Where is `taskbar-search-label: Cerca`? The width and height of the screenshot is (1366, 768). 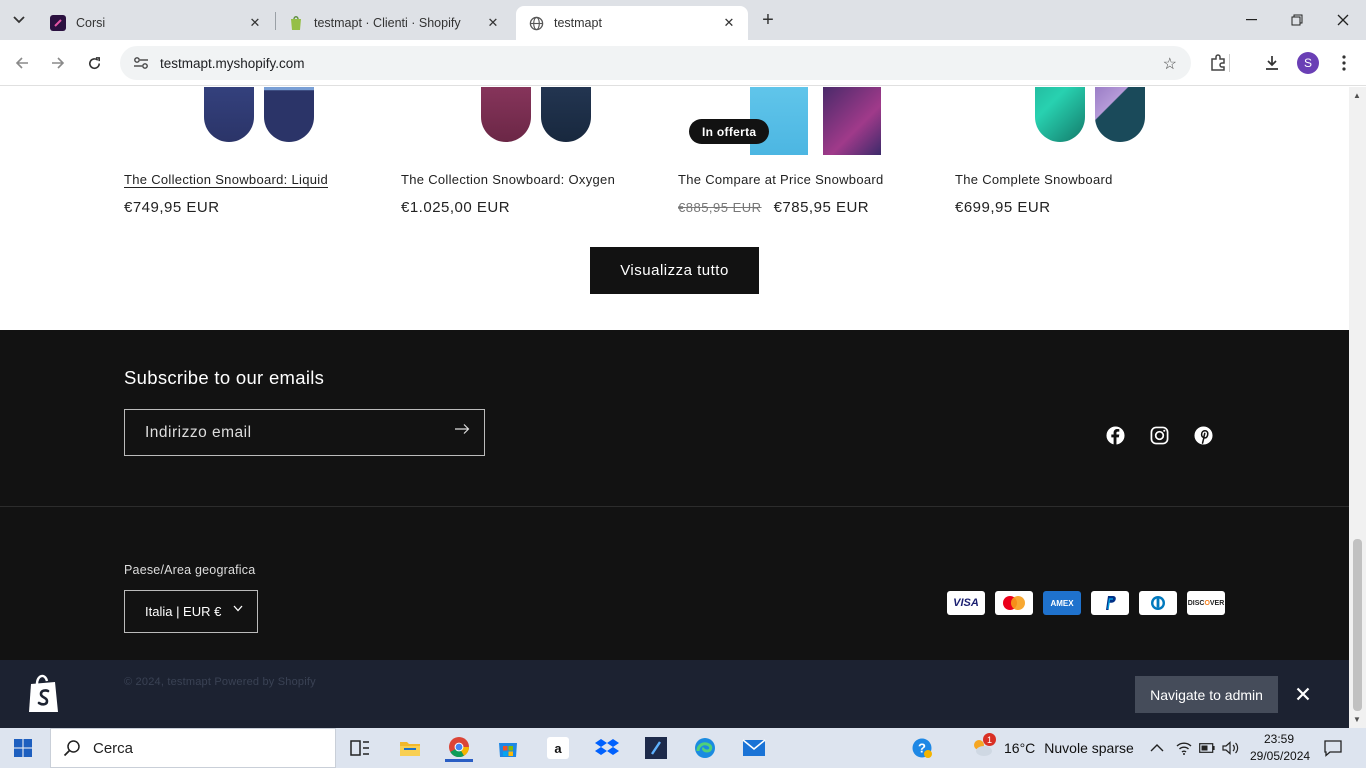 taskbar-search-label: Cerca is located at coordinates (113, 748).